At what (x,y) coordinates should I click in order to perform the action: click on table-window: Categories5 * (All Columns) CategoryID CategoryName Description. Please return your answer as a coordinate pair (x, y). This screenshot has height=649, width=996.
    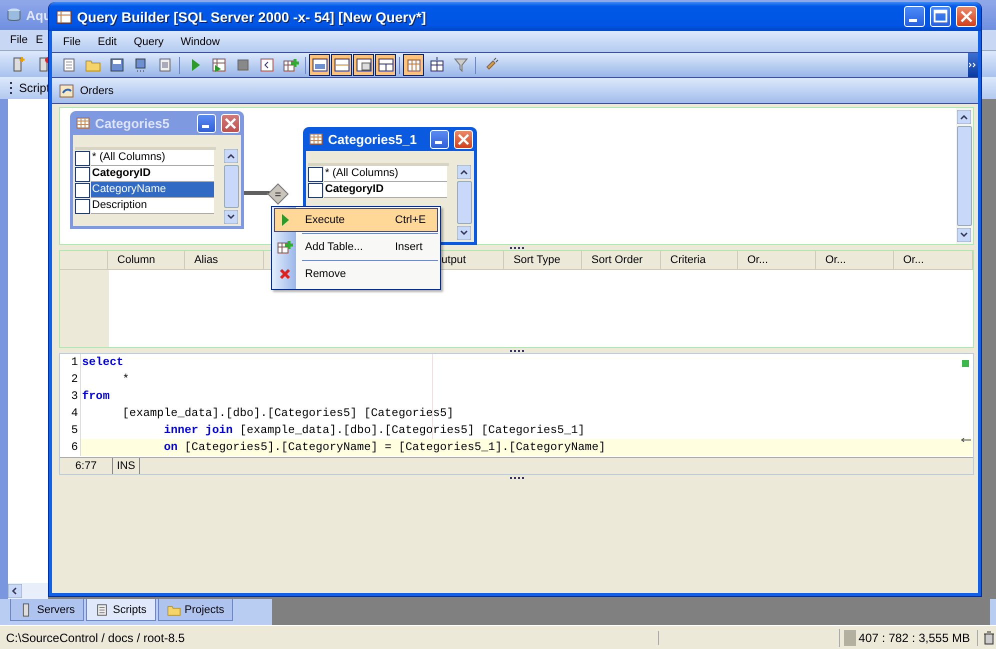
    Looking at the image, I should click on (157, 170).